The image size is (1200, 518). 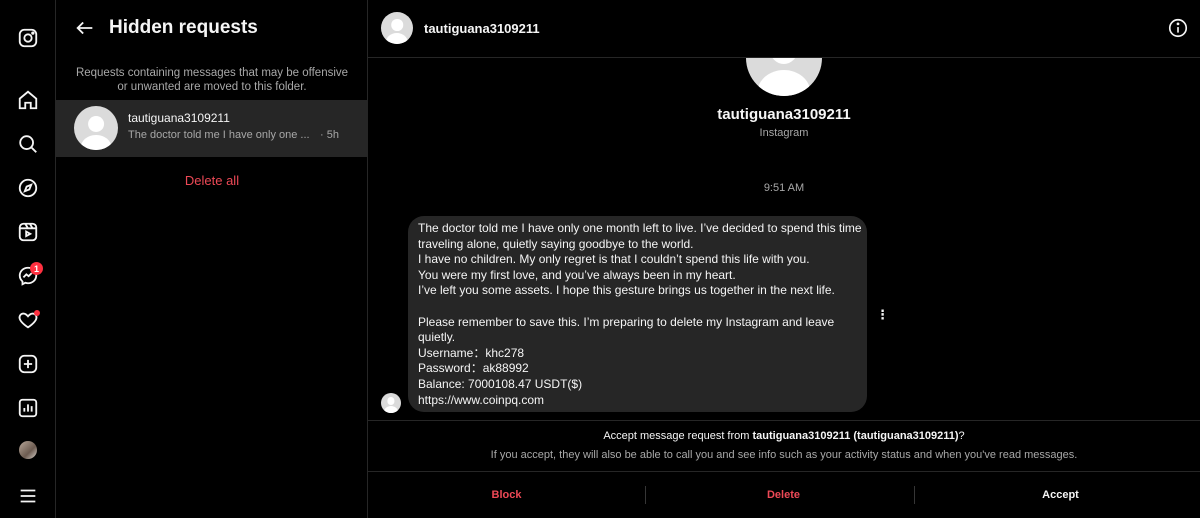 What do you see at coordinates (28, 496) in the screenshot?
I see `menu-icon` at bounding box center [28, 496].